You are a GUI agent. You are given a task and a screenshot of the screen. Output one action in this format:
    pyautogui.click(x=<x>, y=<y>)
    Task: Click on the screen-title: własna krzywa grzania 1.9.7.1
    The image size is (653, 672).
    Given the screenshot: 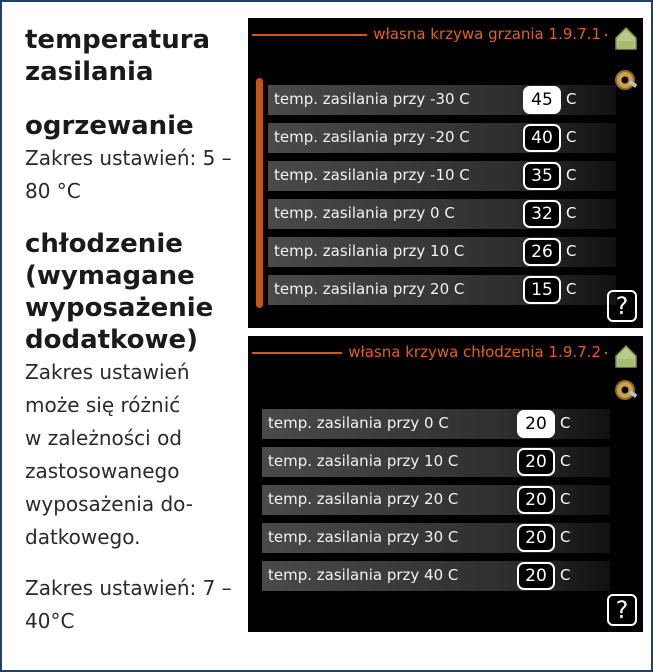 What is the action you would take?
    pyautogui.click(x=486, y=34)
    